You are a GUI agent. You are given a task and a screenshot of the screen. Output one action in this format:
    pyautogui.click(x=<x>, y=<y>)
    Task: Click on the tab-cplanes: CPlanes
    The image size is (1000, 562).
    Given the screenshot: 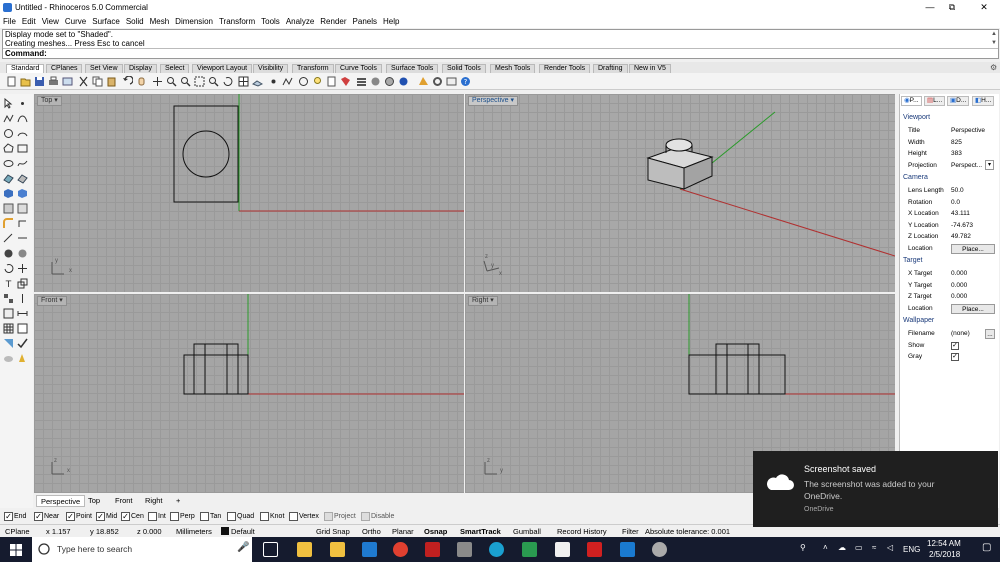 What is the action you would take?
    pyautogui.click(x=64, y=68)
    